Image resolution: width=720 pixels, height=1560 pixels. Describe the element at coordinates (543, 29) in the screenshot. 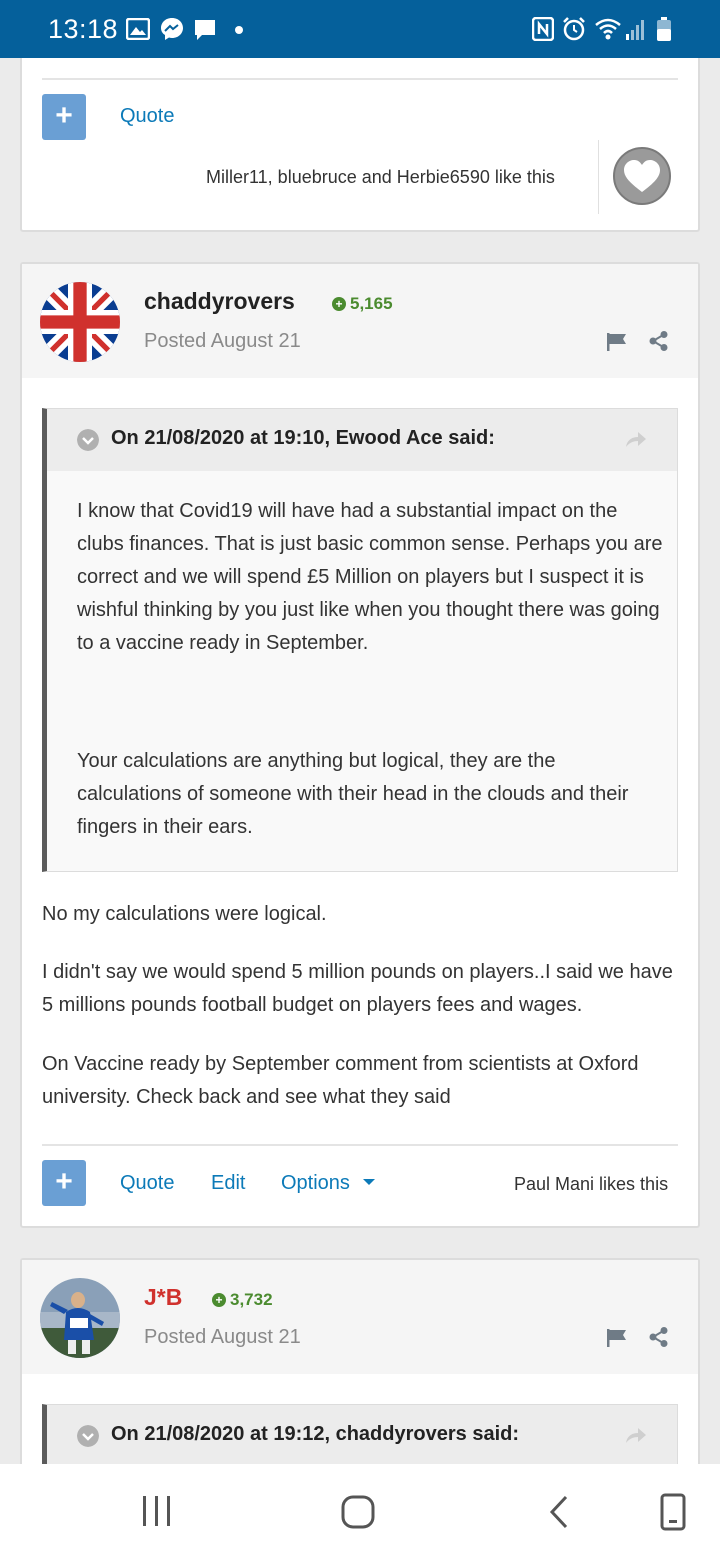

I see `nfc-icon` at that location.